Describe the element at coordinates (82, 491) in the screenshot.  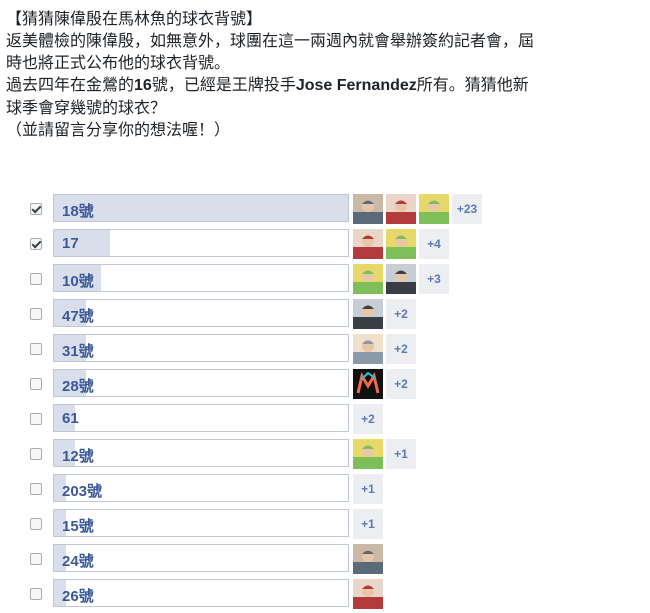
I see `poll-option-label: 203號` at that location.